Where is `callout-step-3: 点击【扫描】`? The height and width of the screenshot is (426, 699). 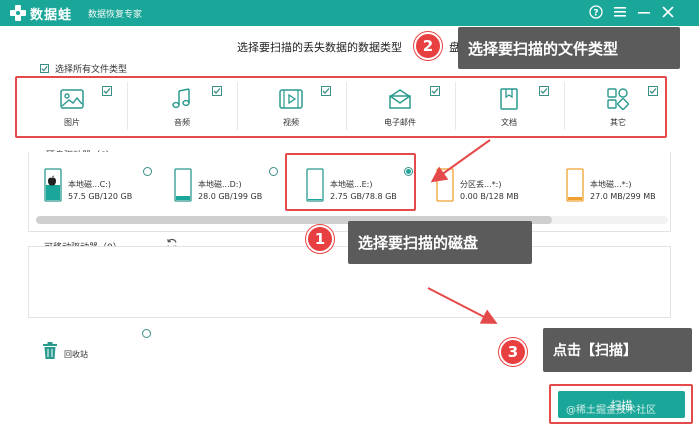
callout-step-3: 点击【扫描】 is located at coordinates (617, 350).